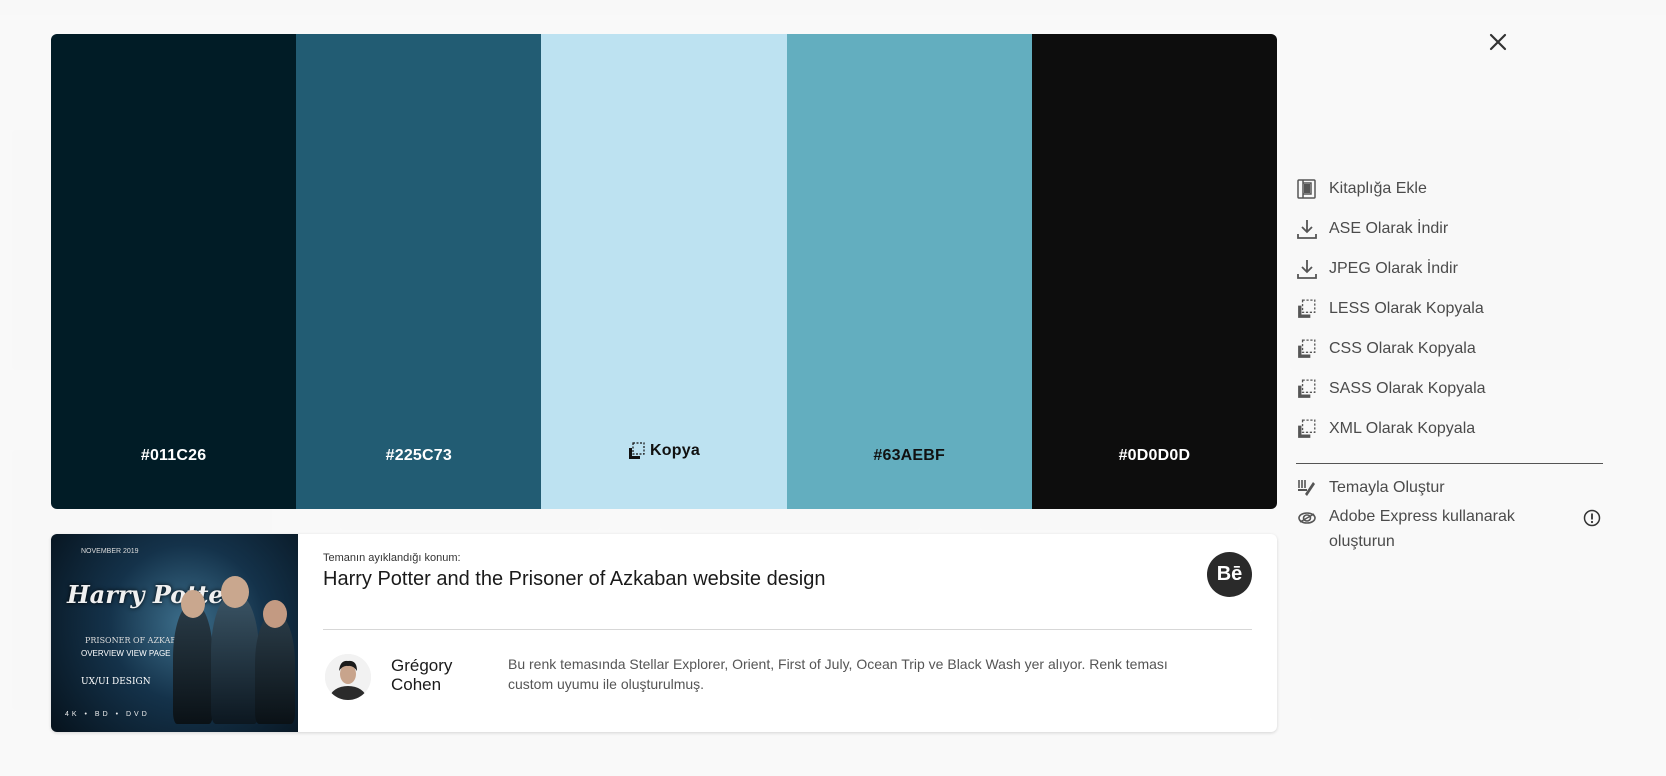  I want to click on avatar, so click(348, 677).